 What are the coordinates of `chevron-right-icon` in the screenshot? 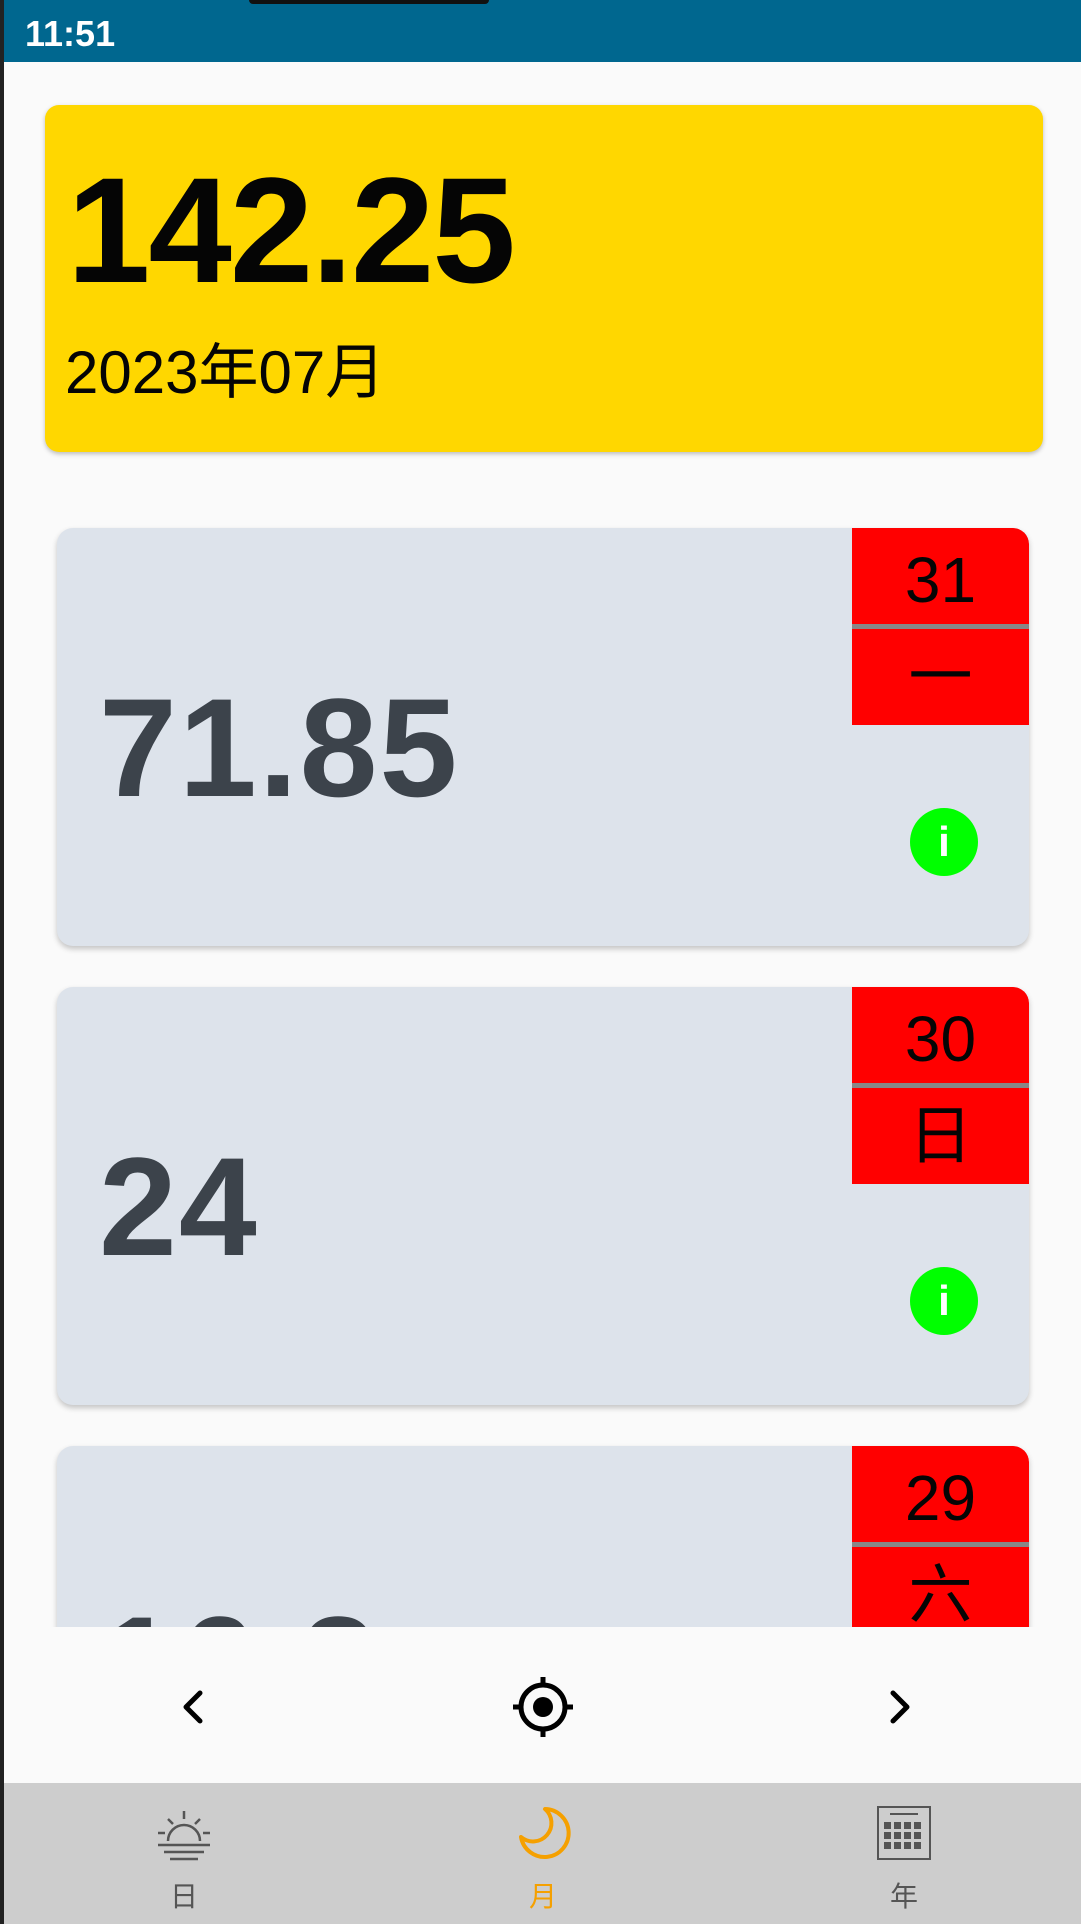 It's located at (900, 1707).